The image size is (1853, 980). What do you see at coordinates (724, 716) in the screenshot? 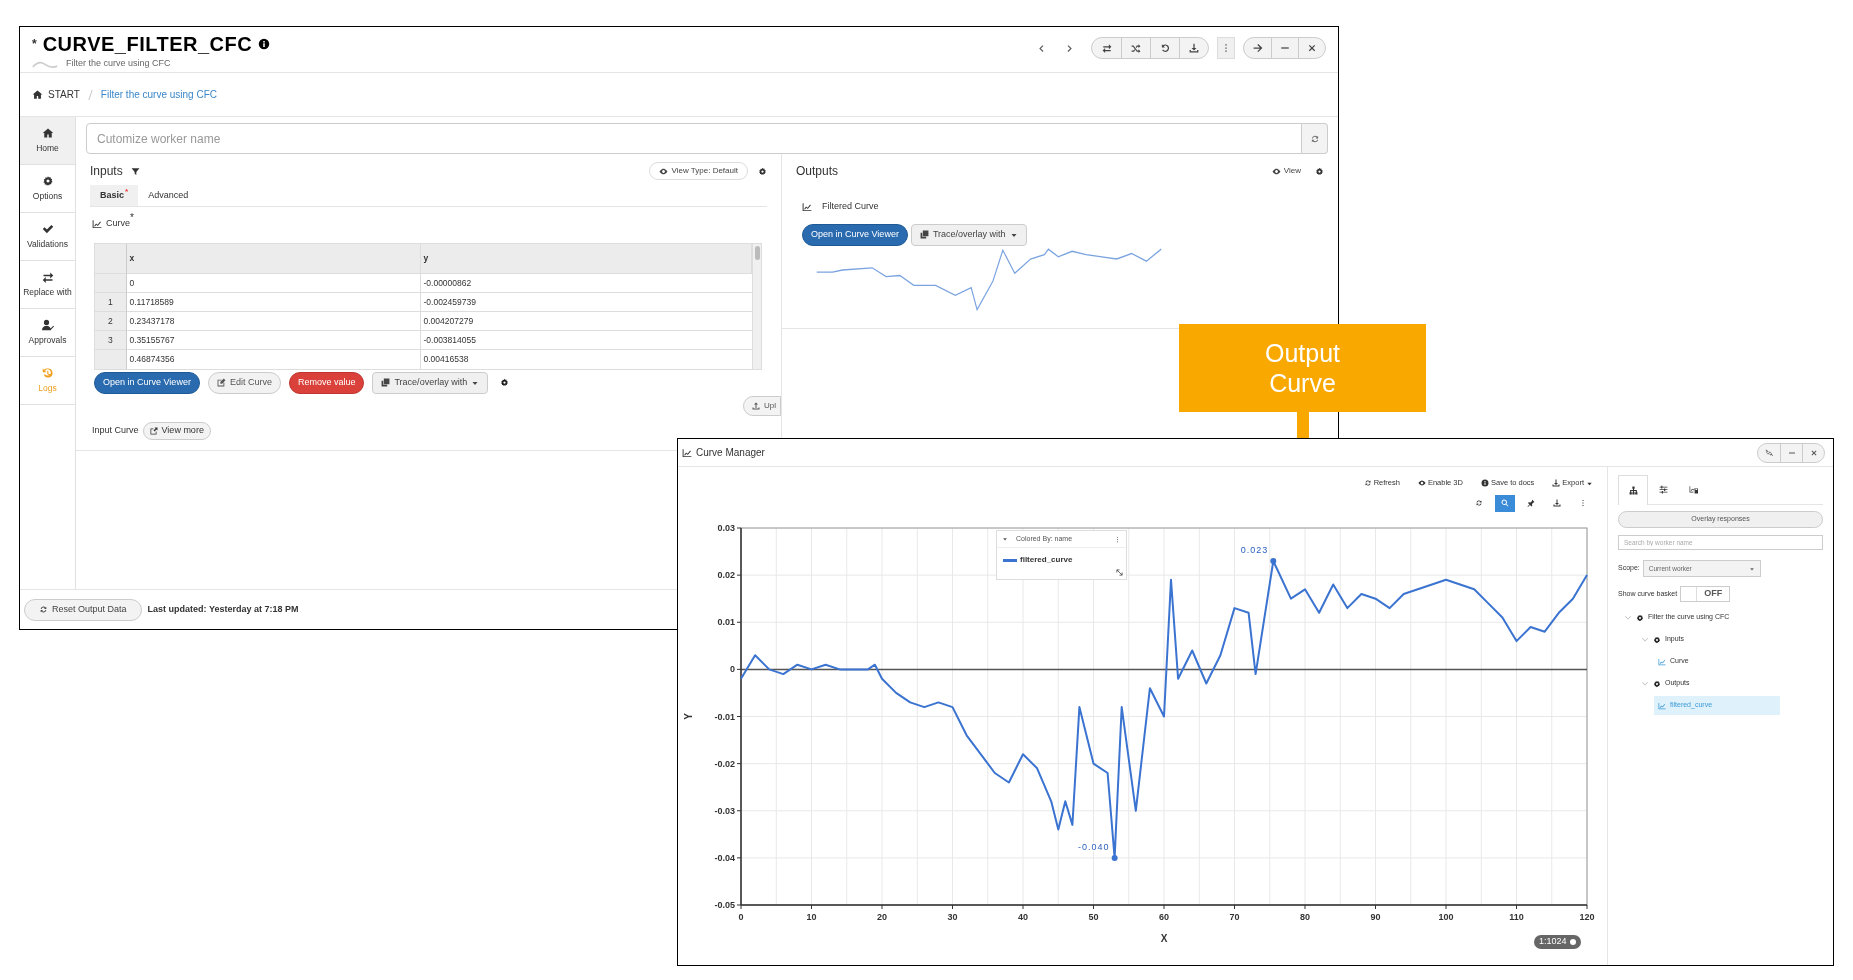
I see `y-tick-label: -0.01` at bounding box center [724, 716].